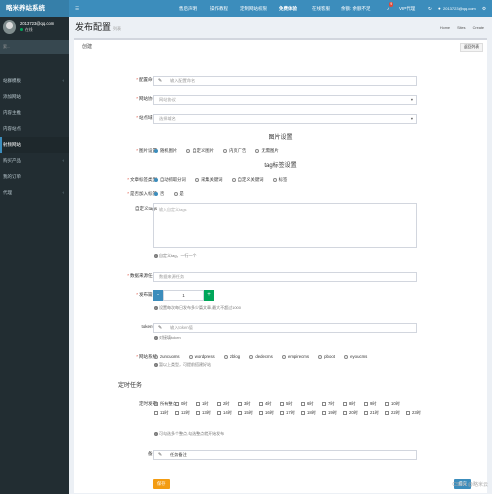  Describe the element at coordinates (355, 356) in the screenshot. I see `cms-option-eyoucms: eyoucms` at that location.